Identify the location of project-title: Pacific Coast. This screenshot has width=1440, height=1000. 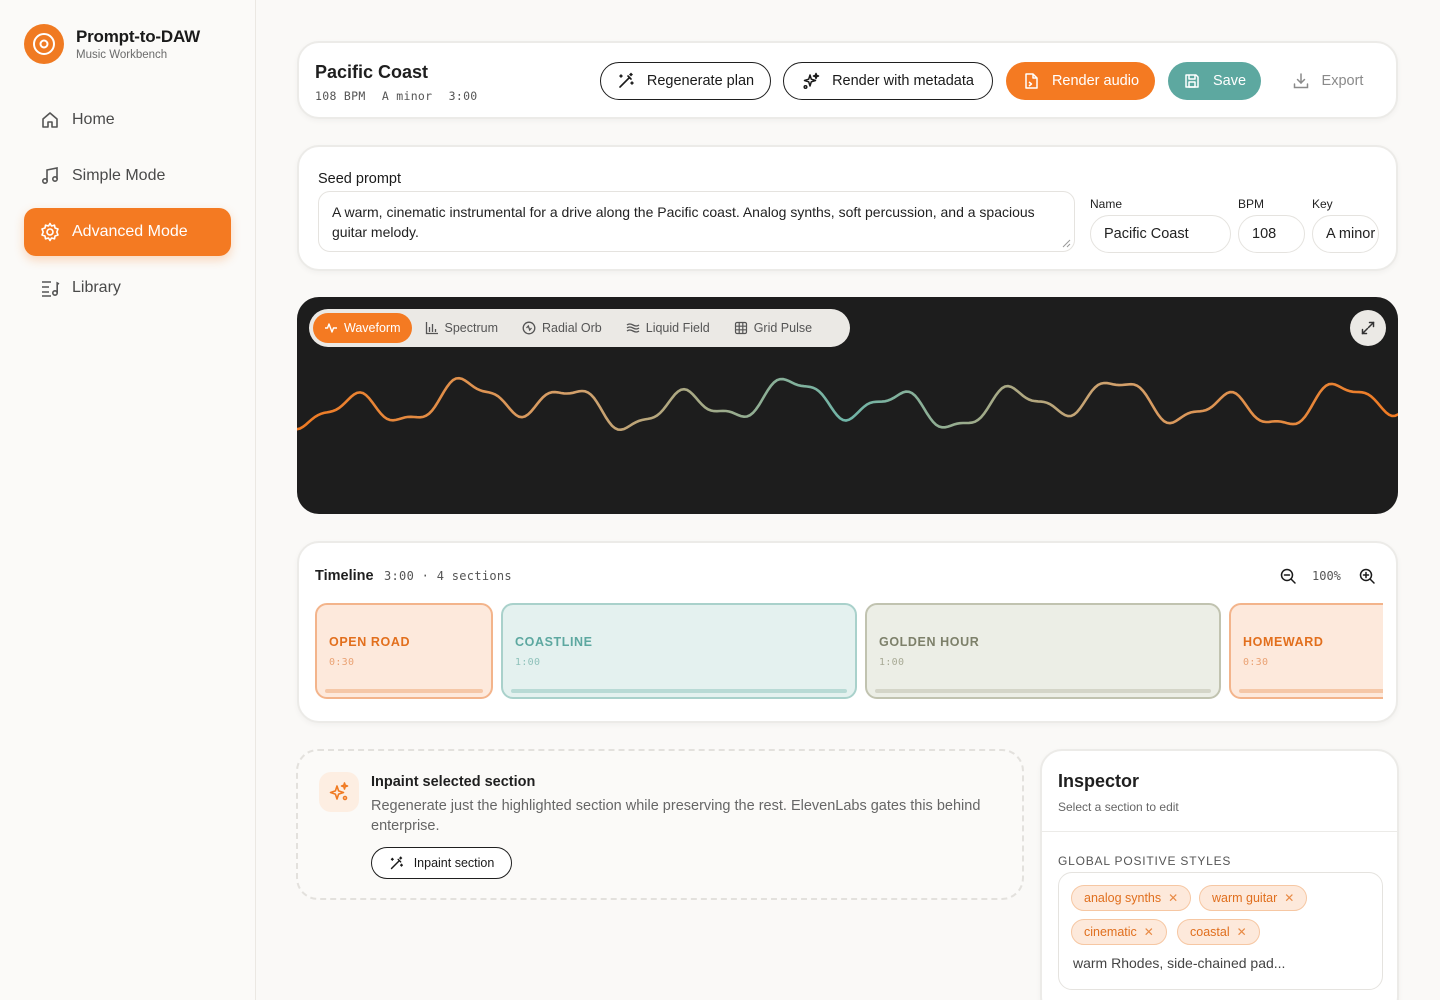
(372, 72).